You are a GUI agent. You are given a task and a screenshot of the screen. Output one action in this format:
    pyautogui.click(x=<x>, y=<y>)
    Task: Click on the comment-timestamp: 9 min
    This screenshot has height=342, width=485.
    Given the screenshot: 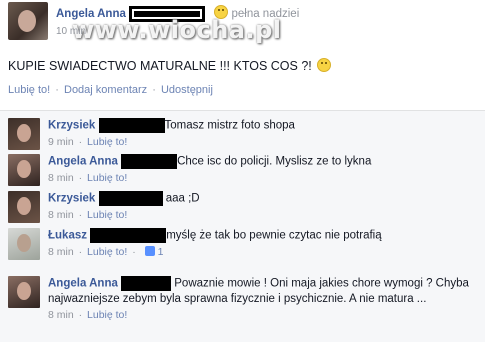 What is the action you would take?
    pyautogui.click(x=61, y=142)
    